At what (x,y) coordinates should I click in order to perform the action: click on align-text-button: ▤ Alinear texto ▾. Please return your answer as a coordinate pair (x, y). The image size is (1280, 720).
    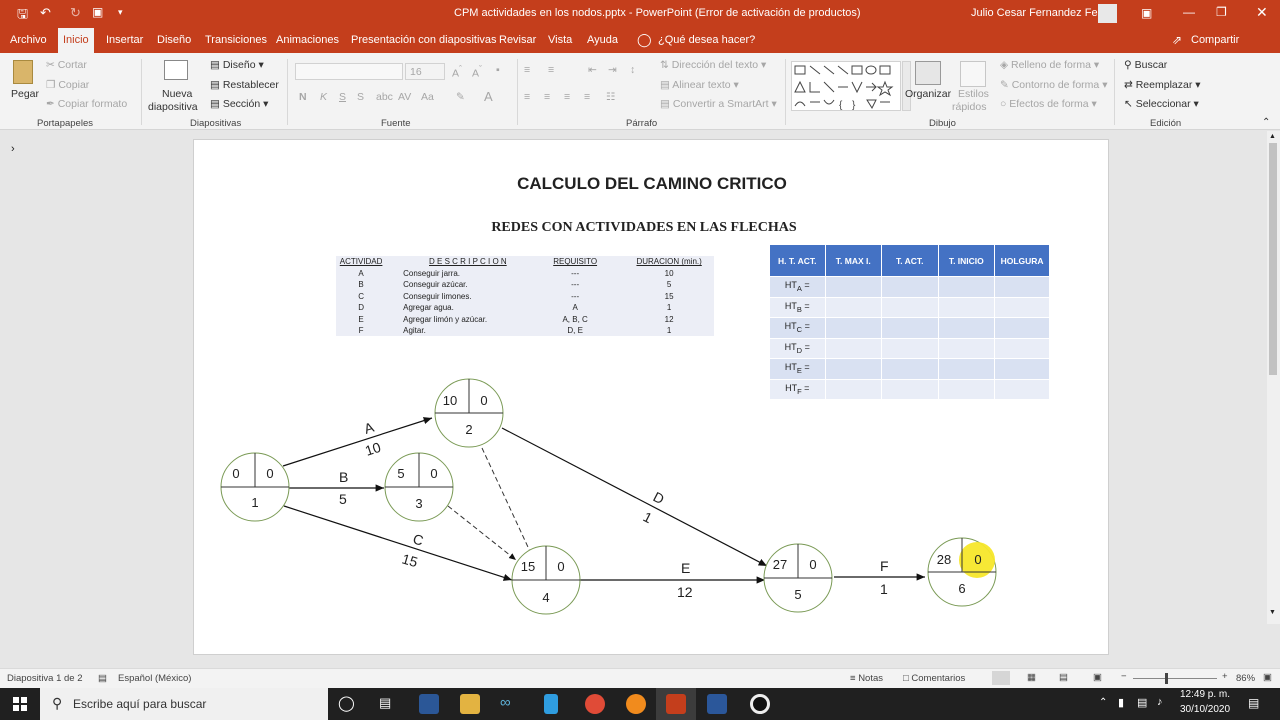
    Looking at the image, I should click on (699, 85).